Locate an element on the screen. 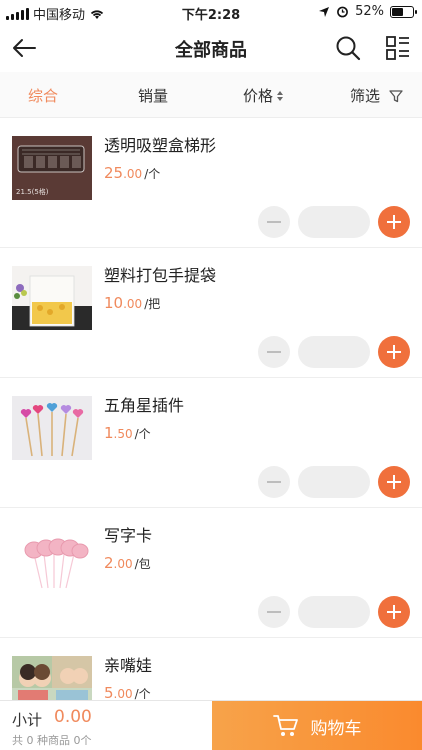 Image resolution: width=422 pixels, height=750 pixels. filter-comprehensive: 综合 is located at coordinates (43, 95).